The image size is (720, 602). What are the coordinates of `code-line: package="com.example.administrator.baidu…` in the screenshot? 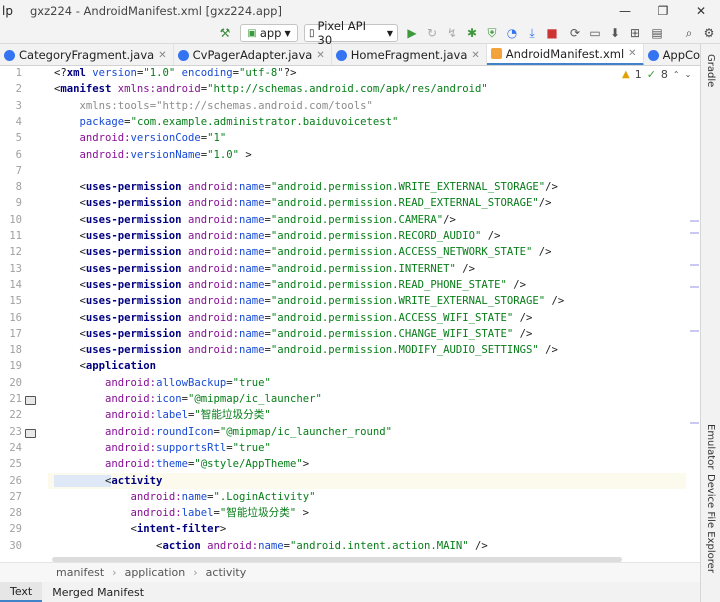 It's located at (226, 122).